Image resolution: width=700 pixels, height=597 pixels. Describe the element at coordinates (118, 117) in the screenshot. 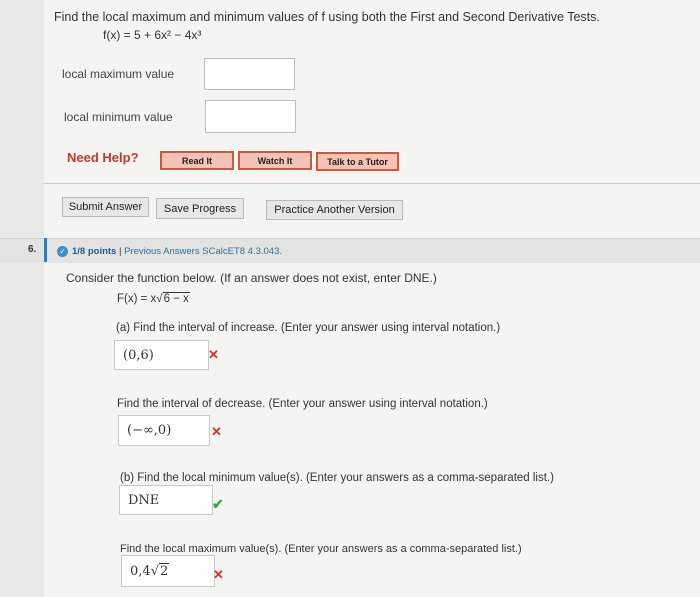

I see `local-min-label: local minimum value` at that location.